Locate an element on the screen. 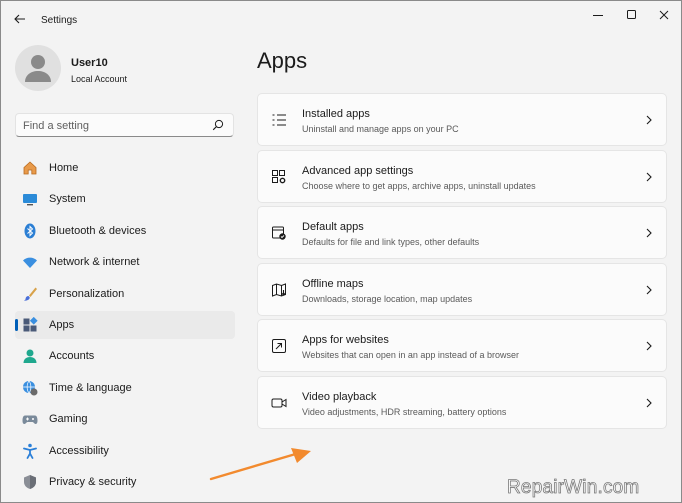  system-icon is located at coordinates (30, 200).